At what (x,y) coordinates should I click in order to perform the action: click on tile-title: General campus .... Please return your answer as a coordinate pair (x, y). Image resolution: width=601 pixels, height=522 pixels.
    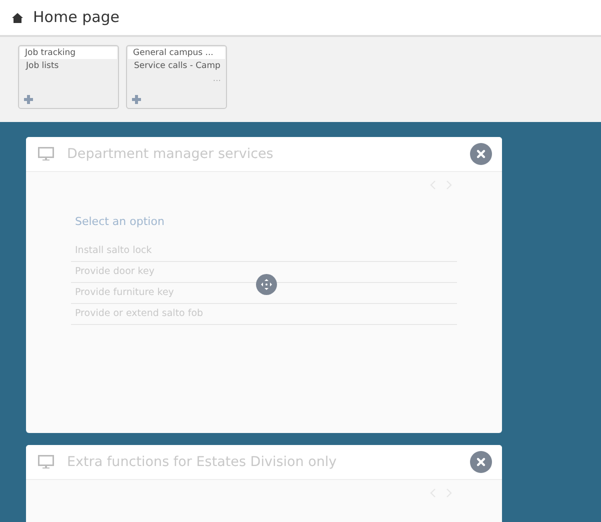
    Looking at the image, I should click on (176, 53).